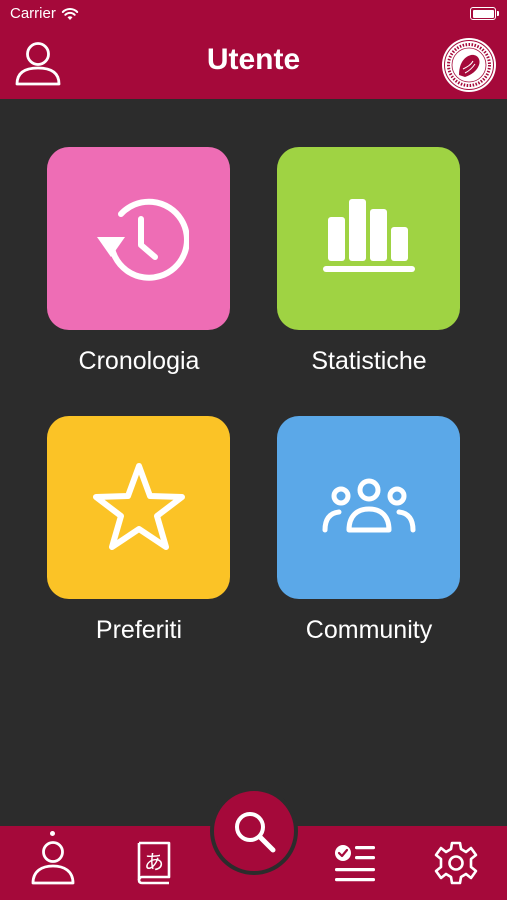 Image resolution: width=507 pixels, height=900 pixels. Describe the element at coordinates (139, 361) in the screenshot. I see `tile-label-cronologia: Cronologia` at that location.